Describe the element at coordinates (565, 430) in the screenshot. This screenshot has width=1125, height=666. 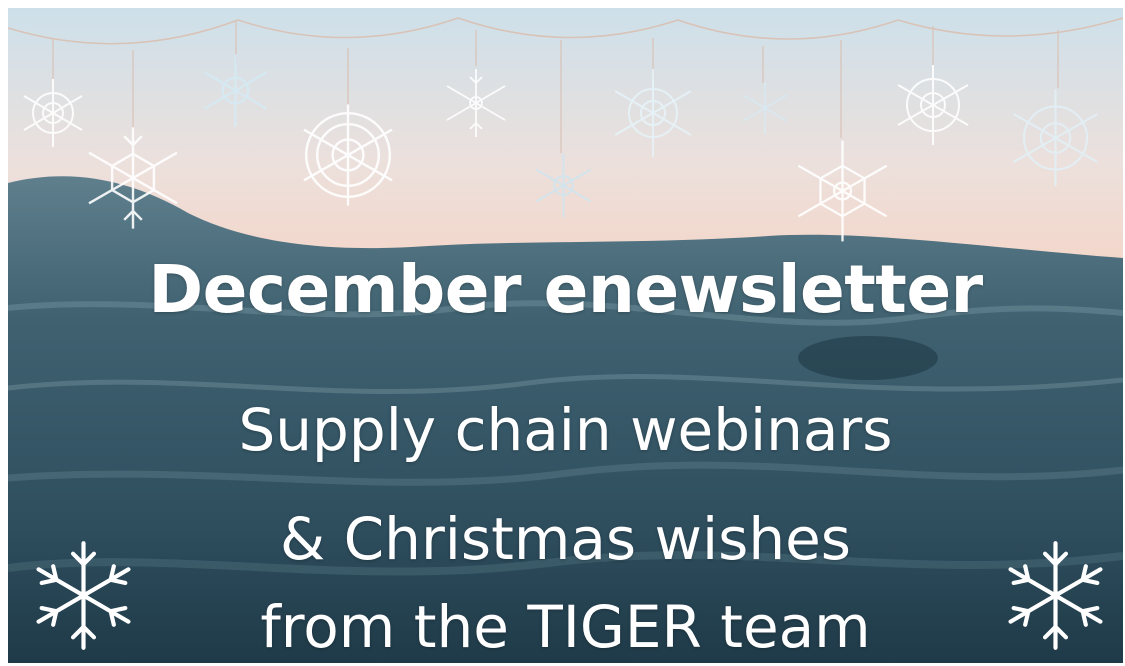
I see `banner-line-webinars: Supply chain webinars` at that location.